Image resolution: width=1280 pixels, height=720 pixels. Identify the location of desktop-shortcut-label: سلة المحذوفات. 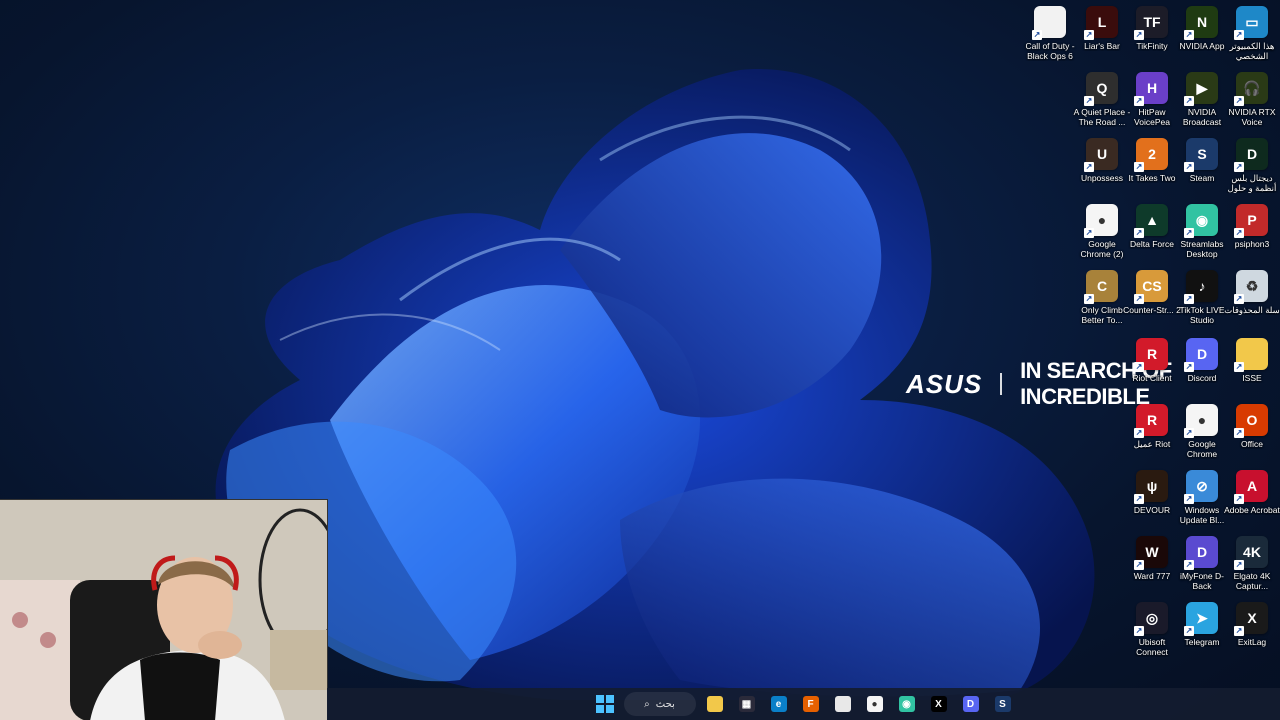
(1252, 310).